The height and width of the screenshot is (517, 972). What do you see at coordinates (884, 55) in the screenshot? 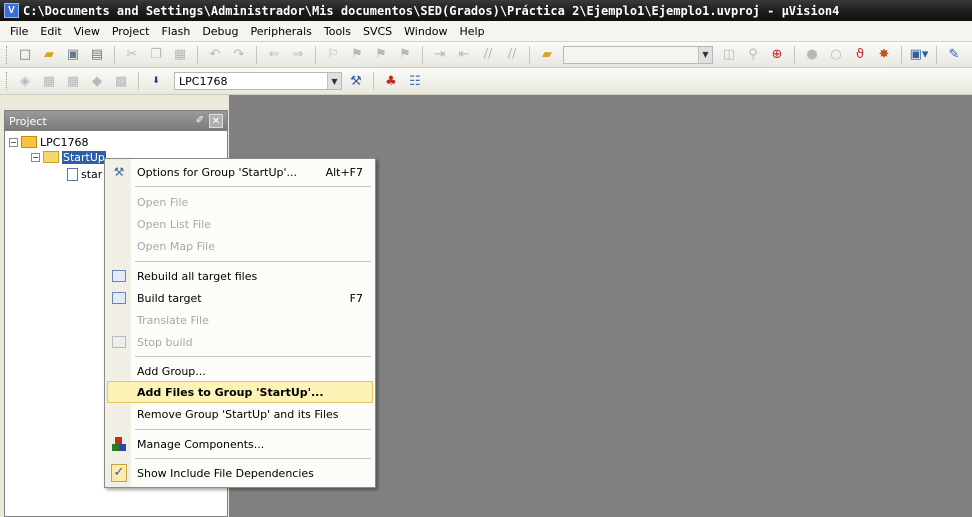
I see `kill-breakpoints-icon: ✸` at bounding box center [884, 55].